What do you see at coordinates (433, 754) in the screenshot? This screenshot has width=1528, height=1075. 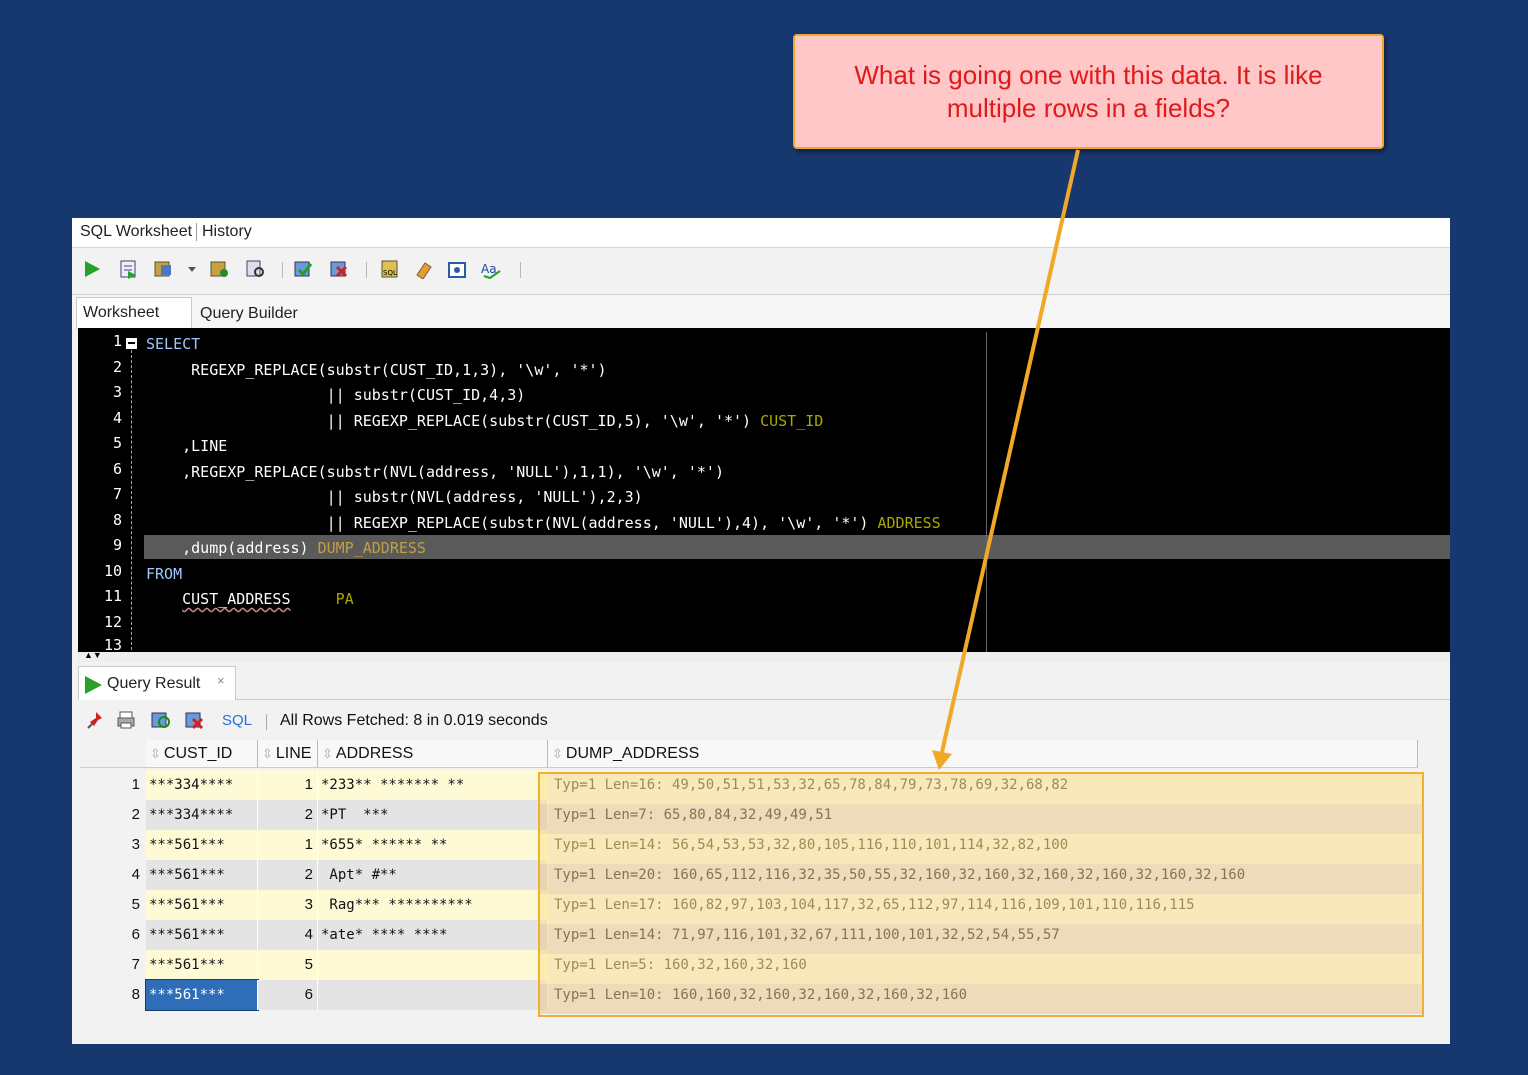 I see `column-header-address: ⇳ ADDRESS` at bounding box center [433, 754].